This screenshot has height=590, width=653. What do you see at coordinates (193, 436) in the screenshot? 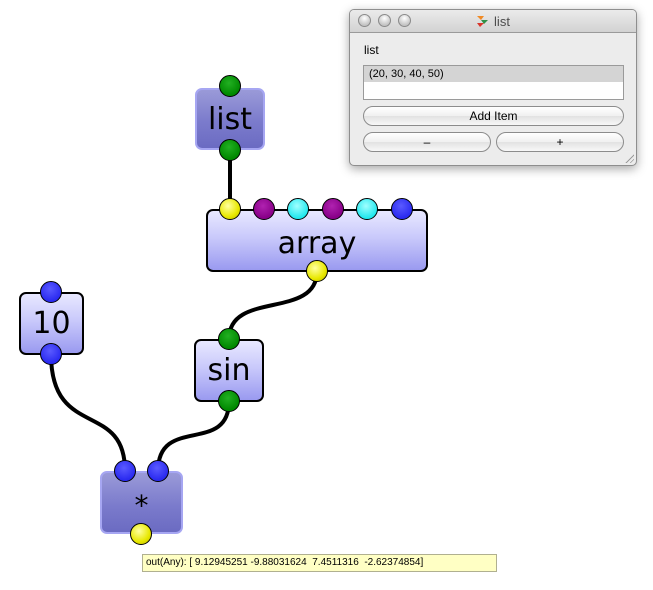
I see `wire-sin-to-multiply` at bounding box center [193, 436].